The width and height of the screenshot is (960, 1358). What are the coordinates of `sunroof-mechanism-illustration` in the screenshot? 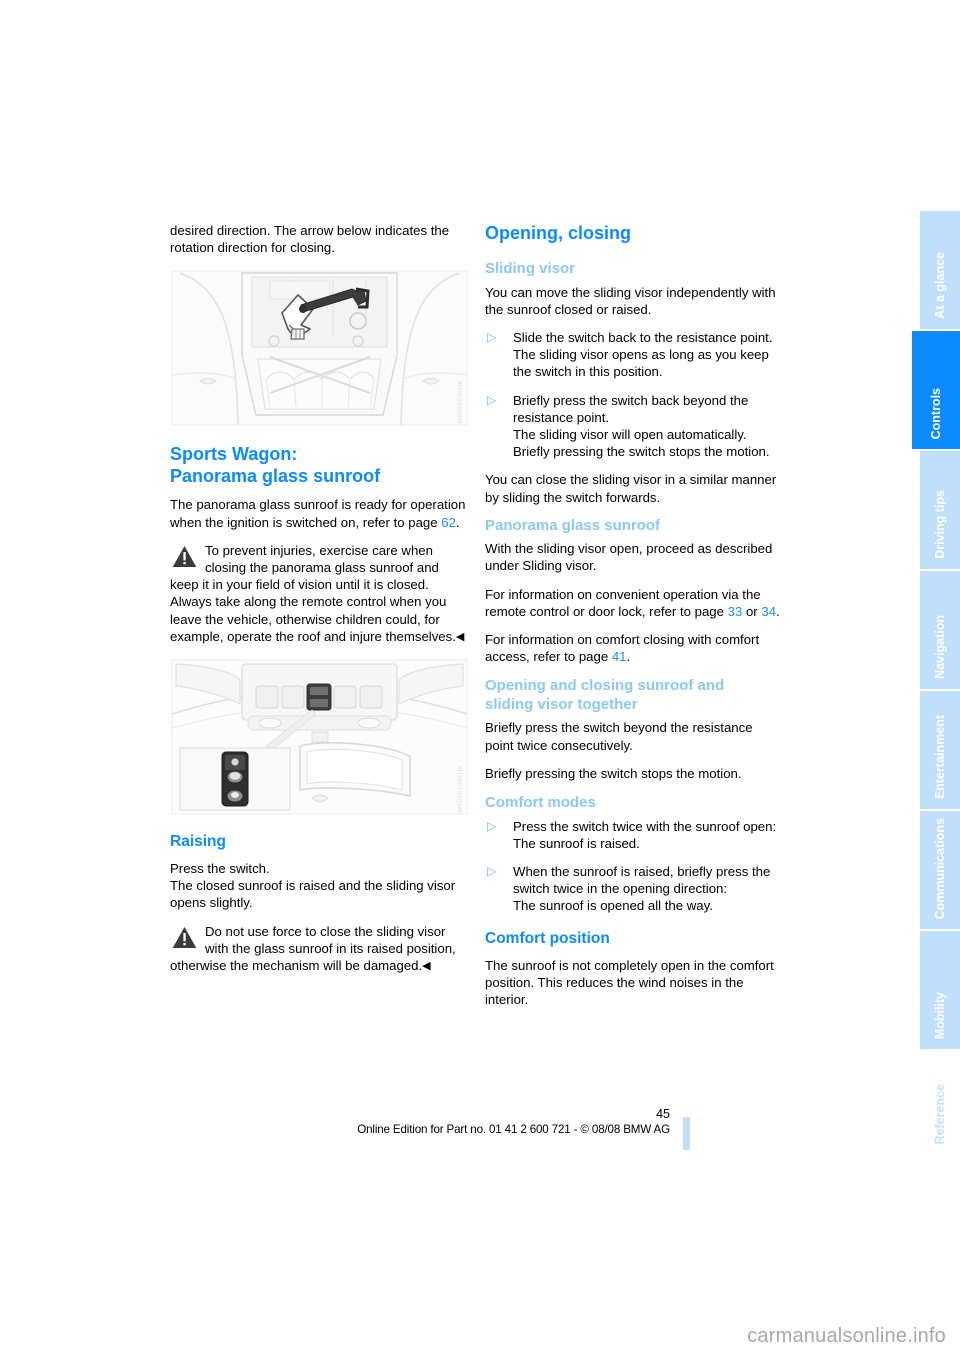 It's located at (319, 348).